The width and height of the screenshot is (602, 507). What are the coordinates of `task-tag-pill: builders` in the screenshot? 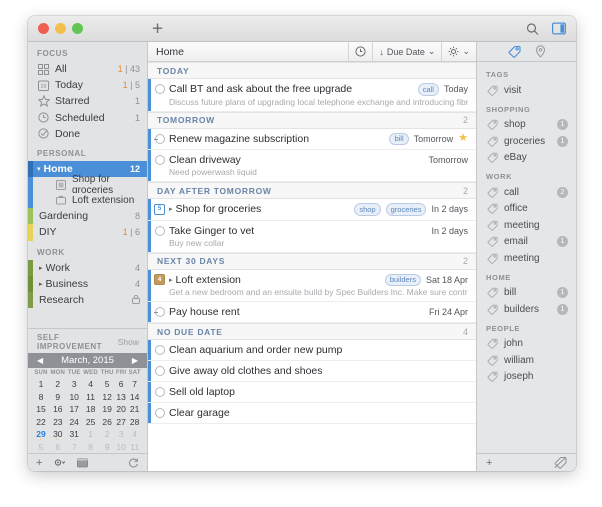 It's located at (402, 279).